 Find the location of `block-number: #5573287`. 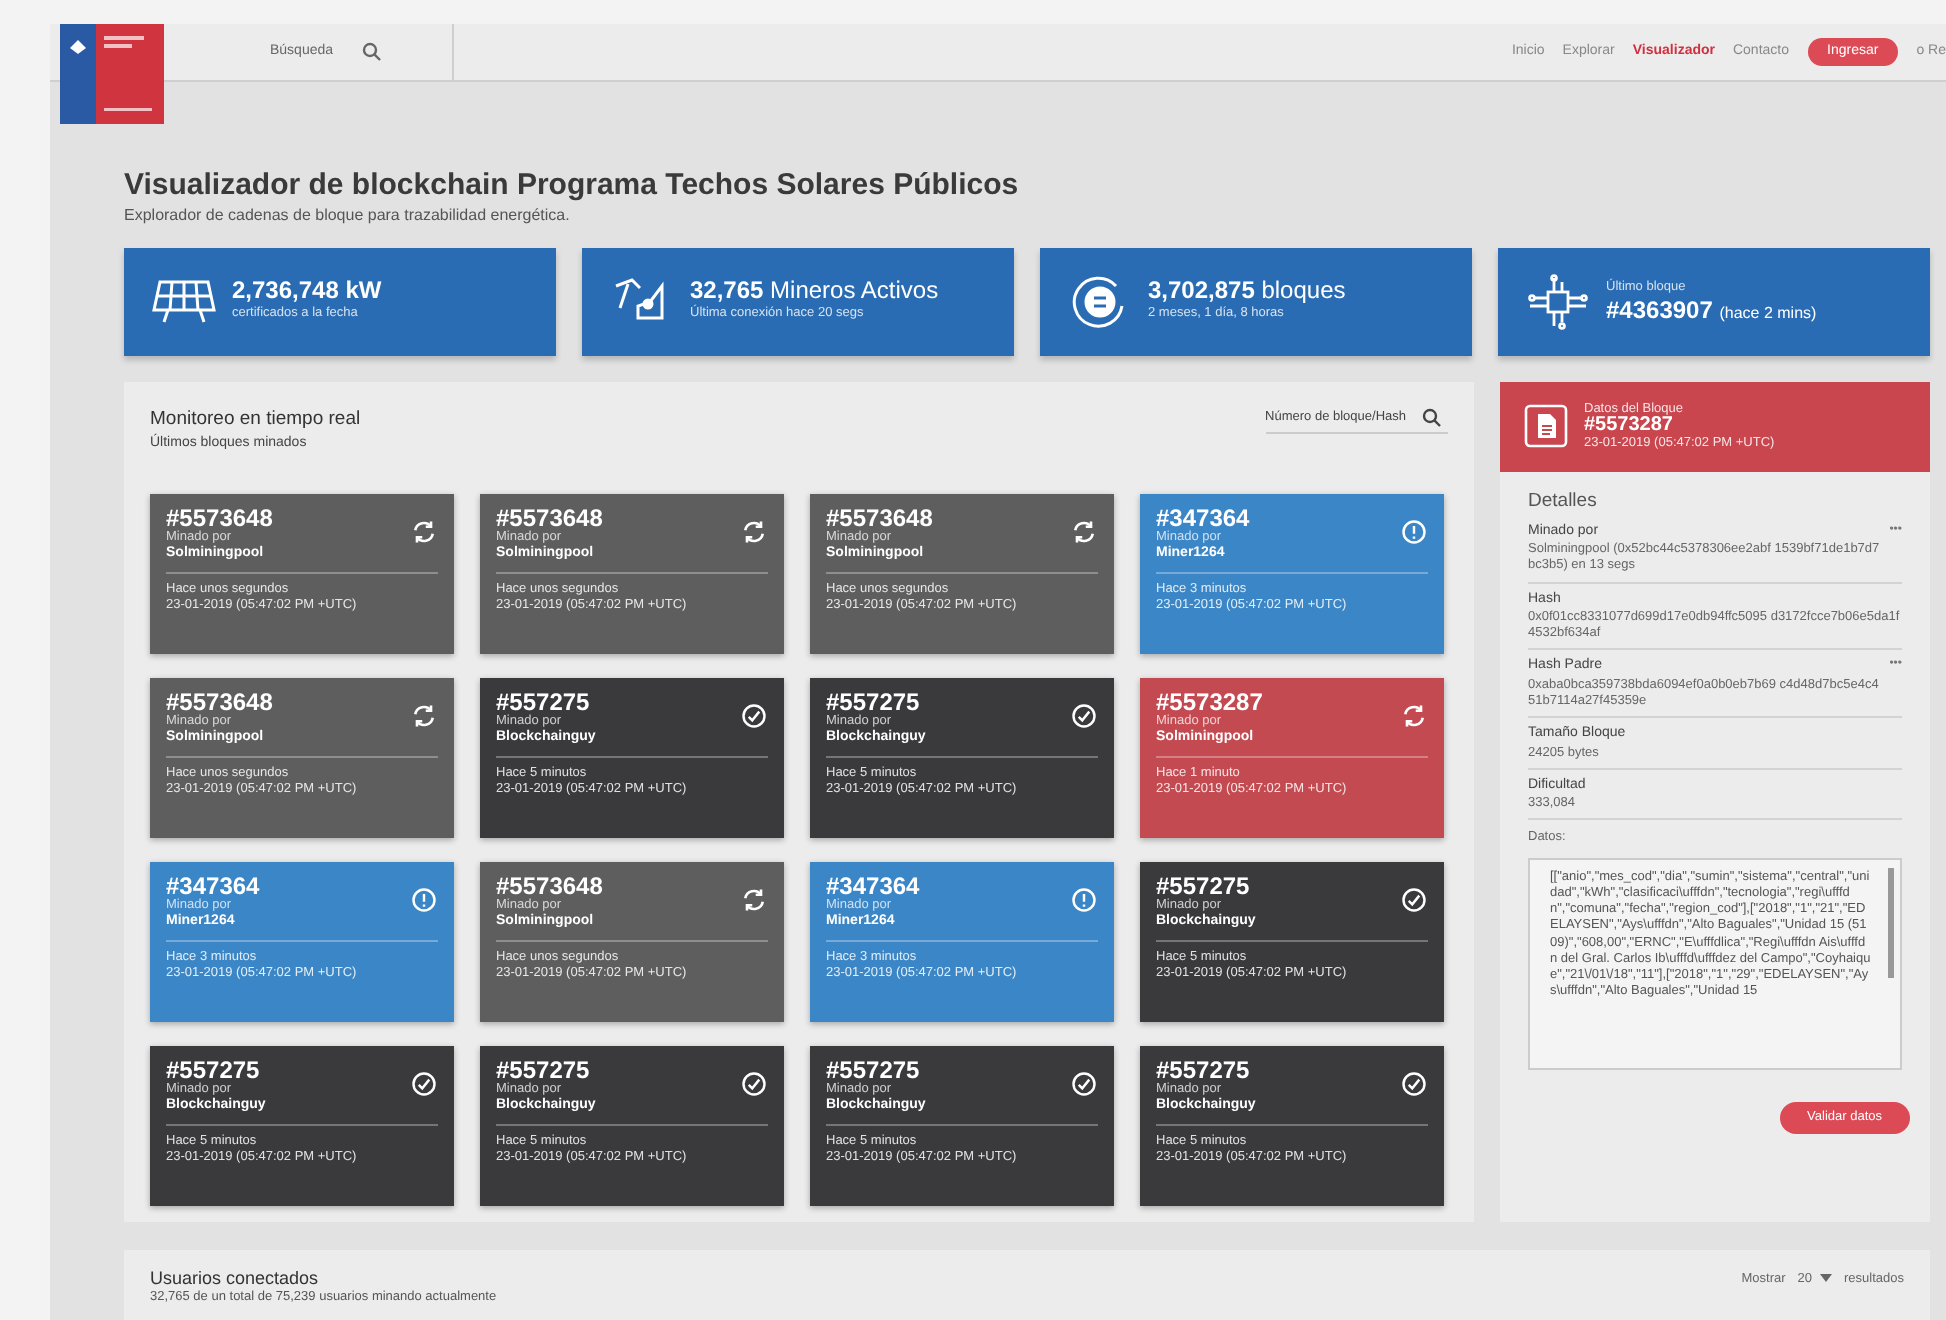

block-number: #5573287 is located at coordinates (1209, 703).